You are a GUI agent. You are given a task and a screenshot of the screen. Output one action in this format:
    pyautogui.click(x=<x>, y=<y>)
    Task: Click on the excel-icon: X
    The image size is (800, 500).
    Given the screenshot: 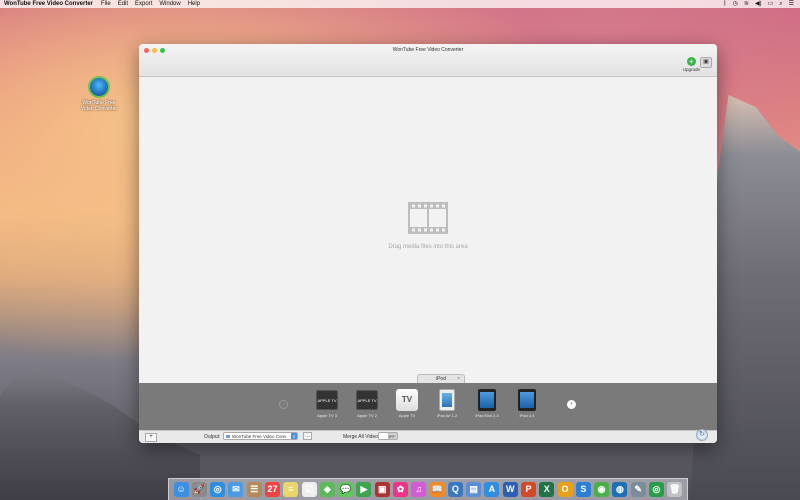 What is the action you would take?
    pyautogui.click(x=547, y=489)
    